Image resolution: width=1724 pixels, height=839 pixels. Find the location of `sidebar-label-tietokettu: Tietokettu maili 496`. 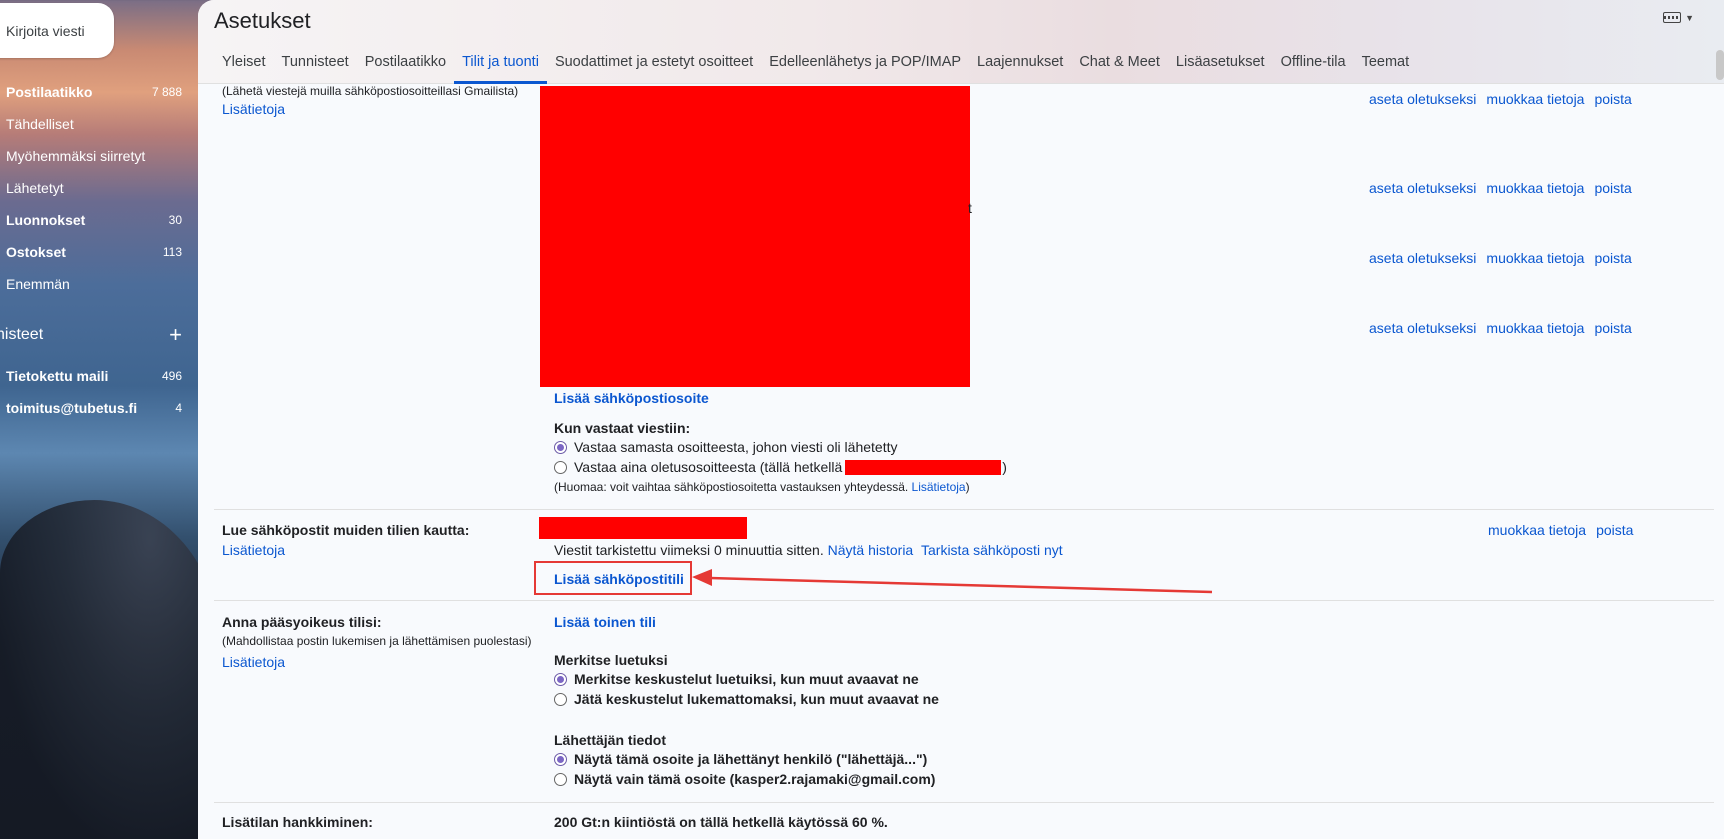

sidebar-label-tietokettu: Tietokettu maili 496 is located at coordinates (96, 376).